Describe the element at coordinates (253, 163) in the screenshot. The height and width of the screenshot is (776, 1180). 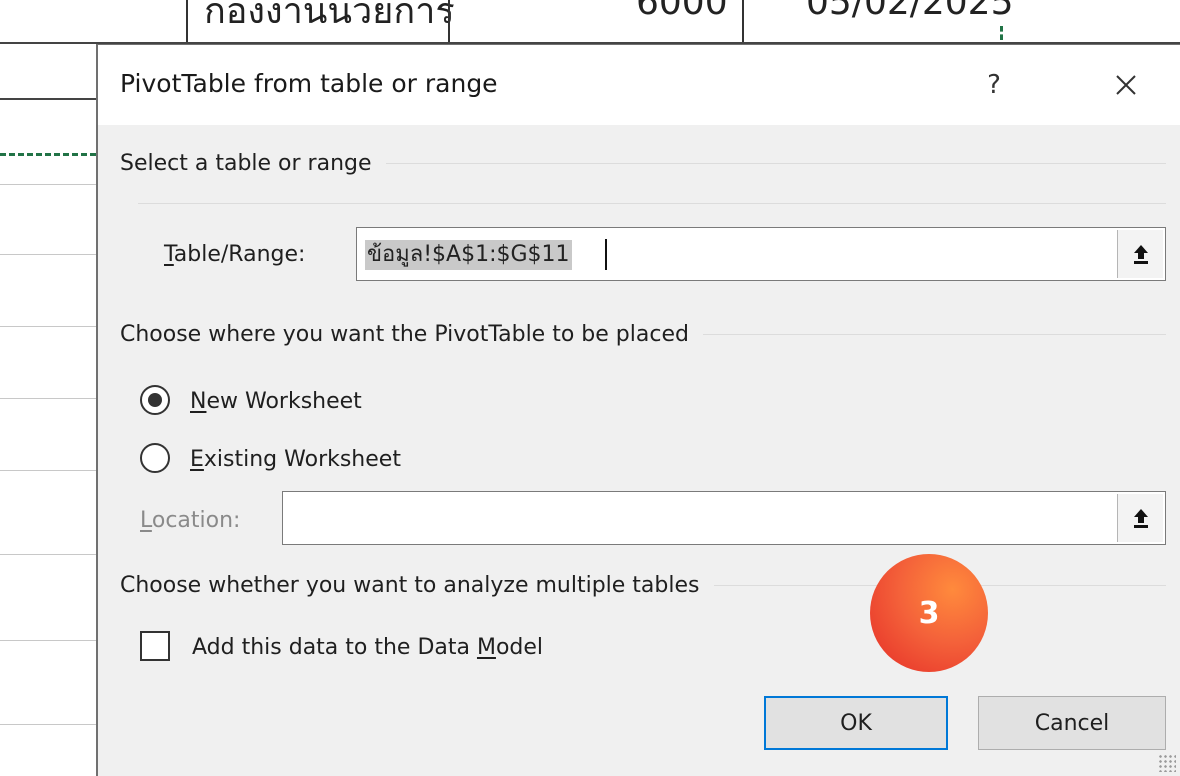
I see `select-range-heading: Select a table or range` at that location.